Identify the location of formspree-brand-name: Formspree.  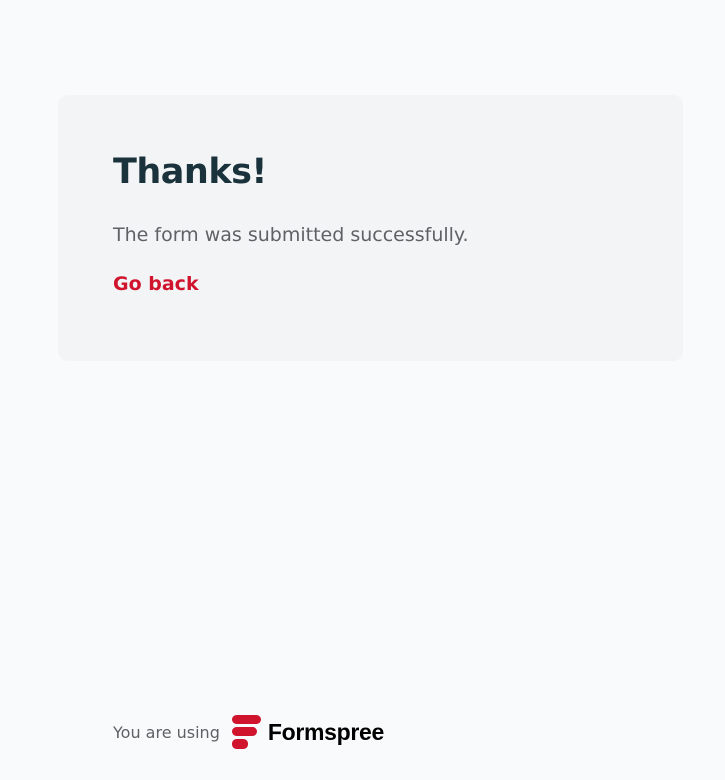
(326, 731).